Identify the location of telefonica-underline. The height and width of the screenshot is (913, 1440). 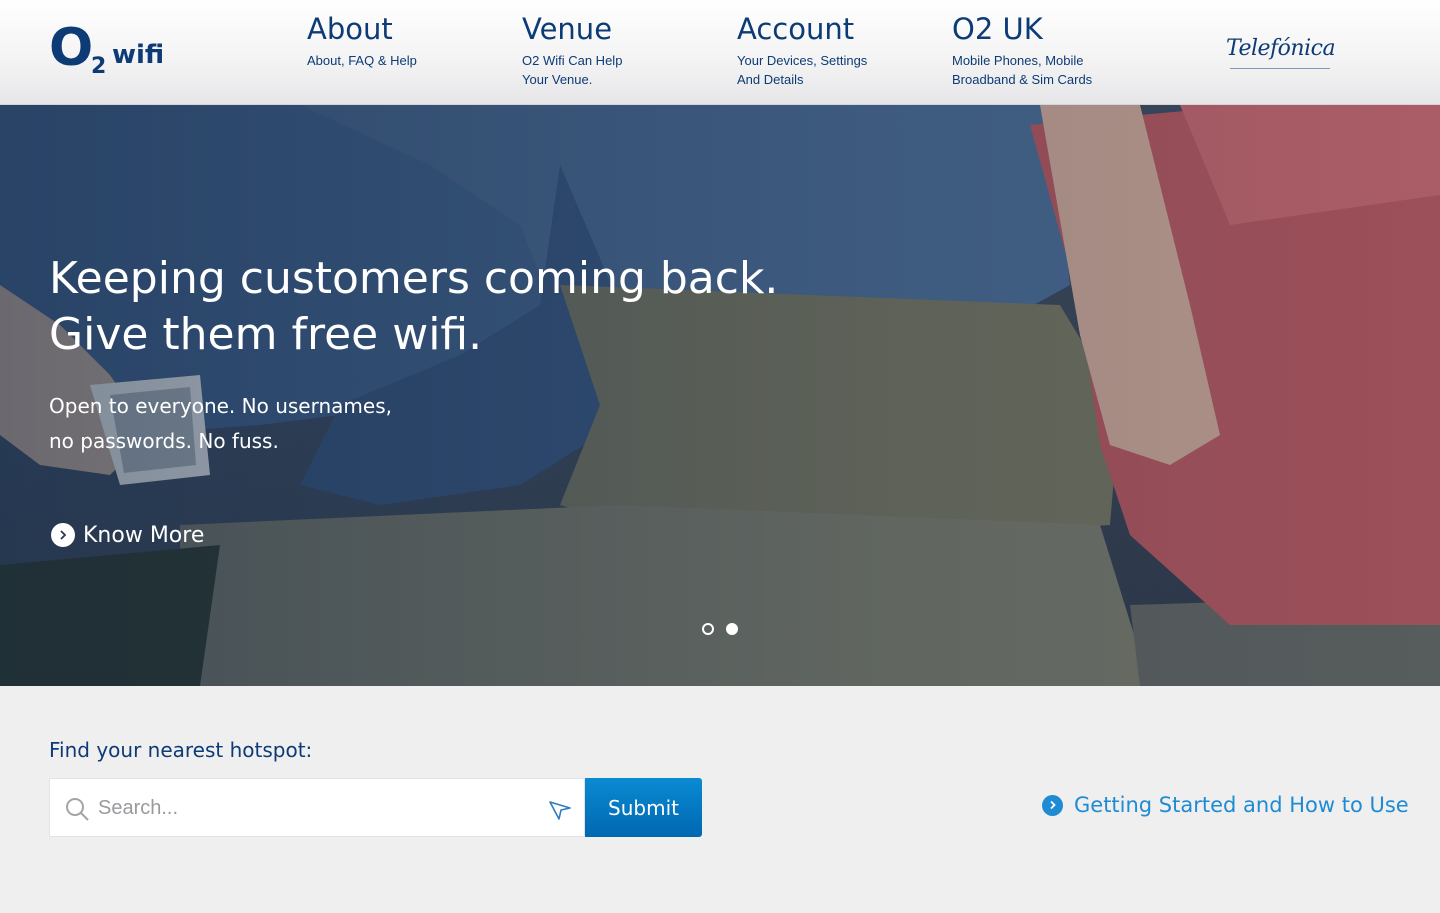
(1280, 68).